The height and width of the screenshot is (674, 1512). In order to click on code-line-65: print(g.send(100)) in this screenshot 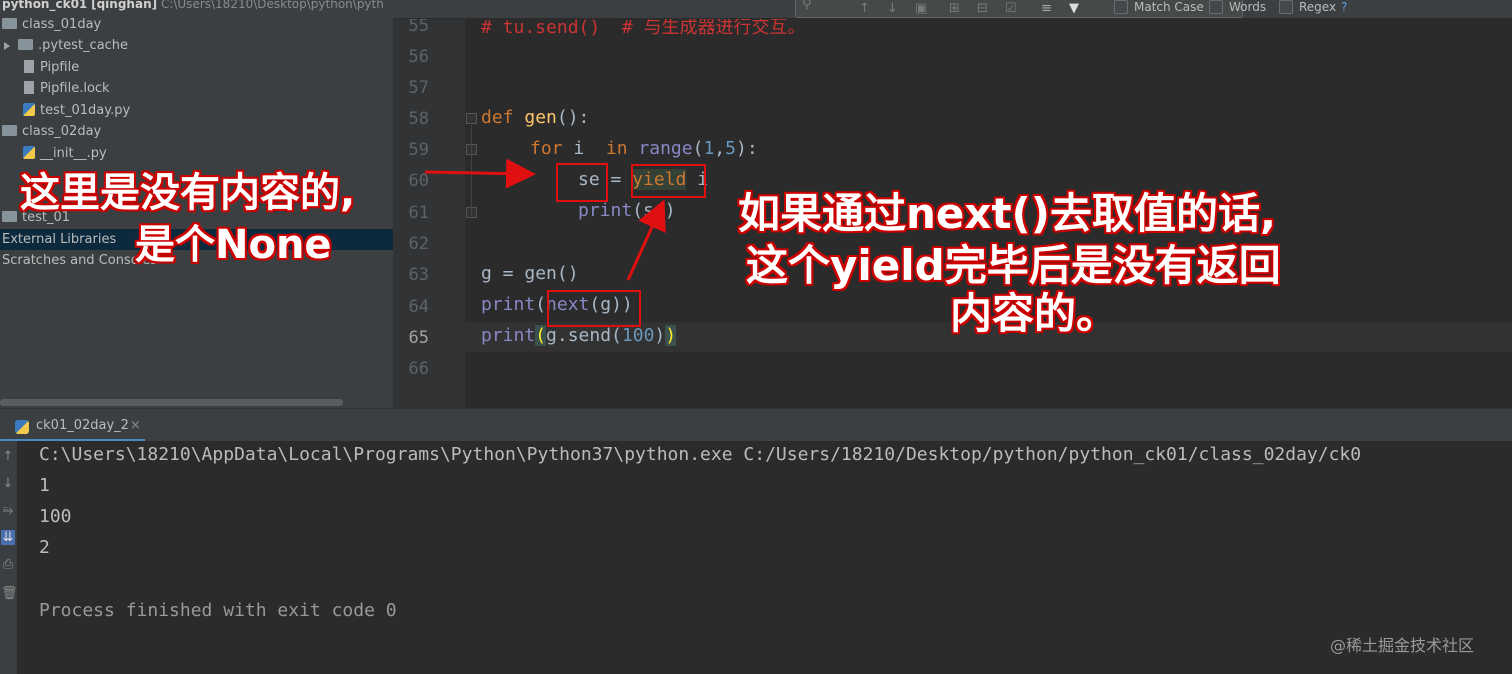, I will do `click(579, 335)`.